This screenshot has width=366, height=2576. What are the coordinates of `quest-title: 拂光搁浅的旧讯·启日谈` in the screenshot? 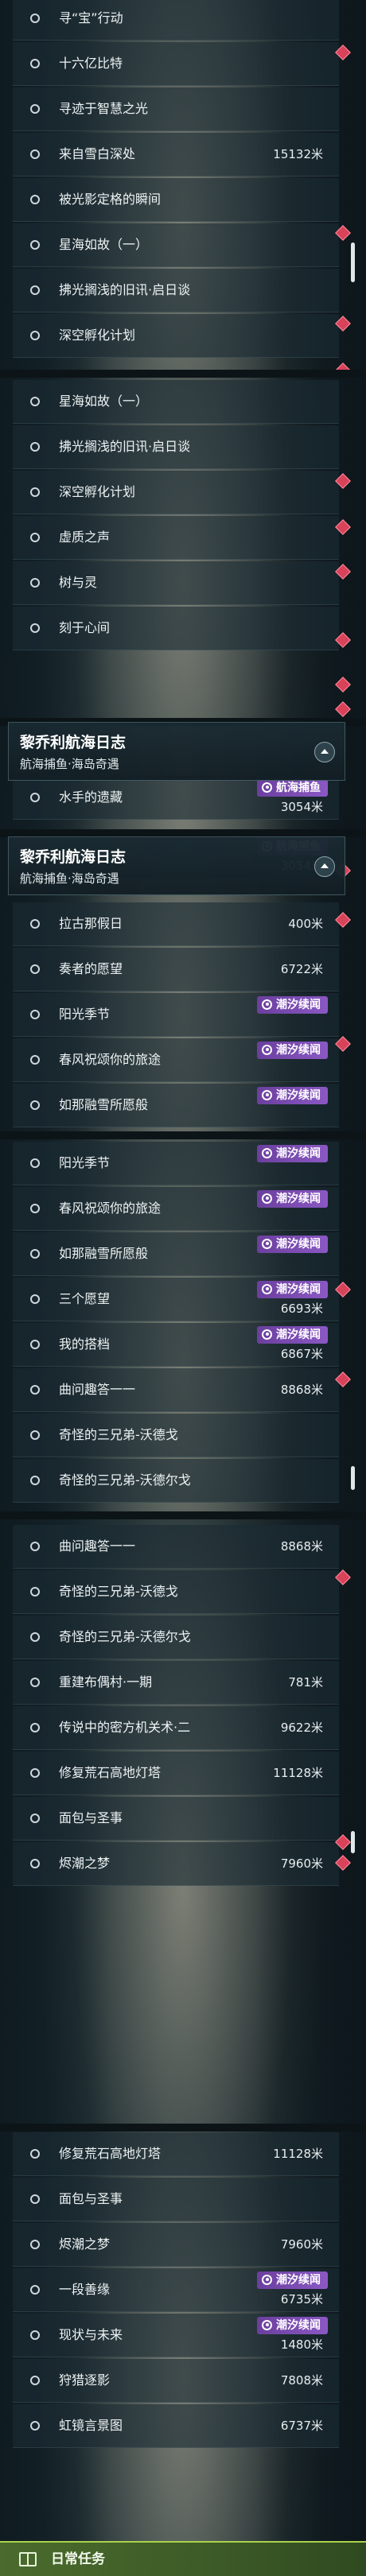 It's located at (125, 446).